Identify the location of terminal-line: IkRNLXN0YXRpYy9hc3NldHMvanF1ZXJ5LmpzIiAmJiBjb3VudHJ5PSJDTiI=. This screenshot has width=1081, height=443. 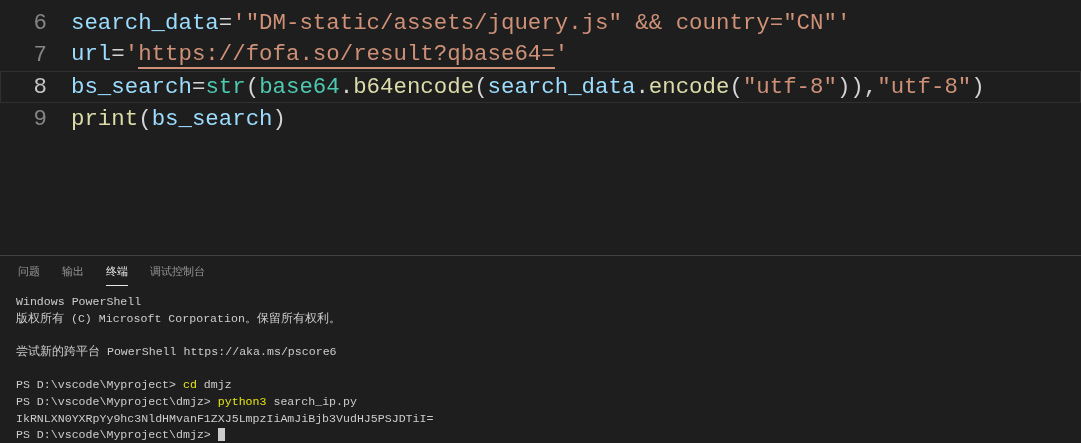
(225, 418).